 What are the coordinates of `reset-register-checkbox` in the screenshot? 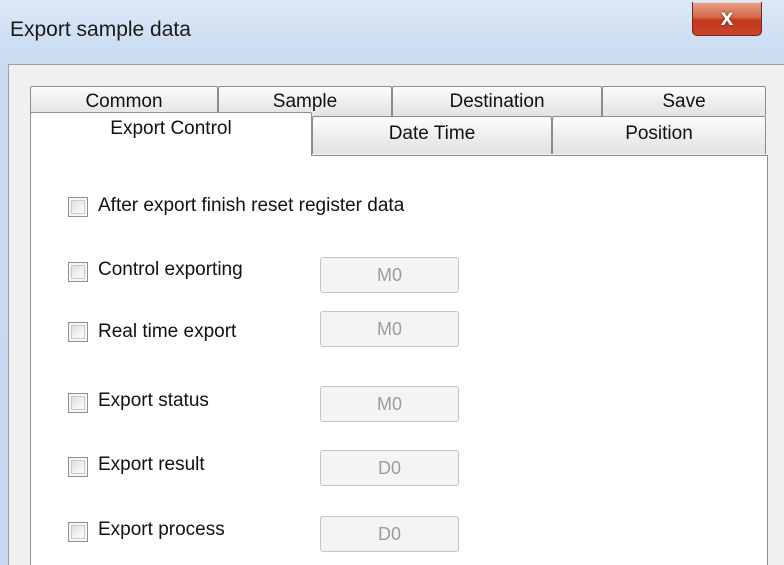 It's located at (78, 207).